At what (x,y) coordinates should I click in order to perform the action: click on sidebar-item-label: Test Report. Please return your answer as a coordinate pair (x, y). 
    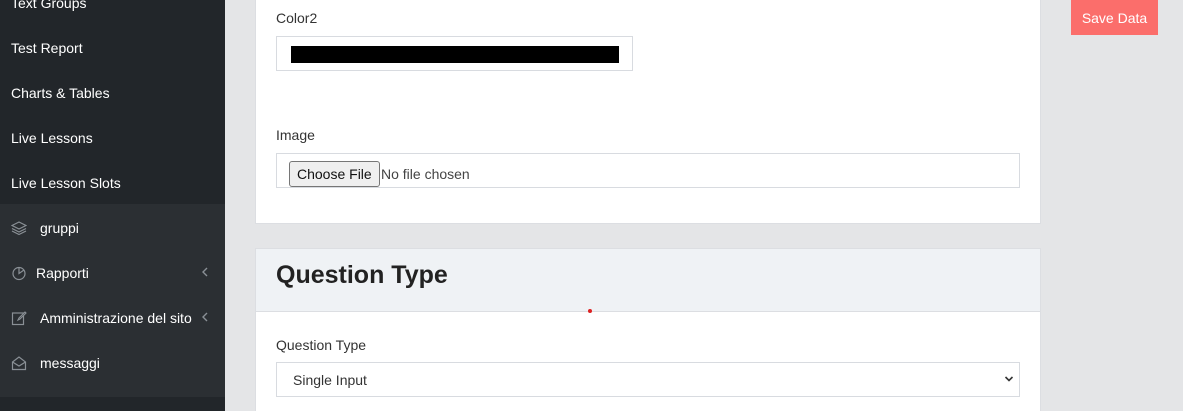
    Looking at the image, I should click on (47, 47).